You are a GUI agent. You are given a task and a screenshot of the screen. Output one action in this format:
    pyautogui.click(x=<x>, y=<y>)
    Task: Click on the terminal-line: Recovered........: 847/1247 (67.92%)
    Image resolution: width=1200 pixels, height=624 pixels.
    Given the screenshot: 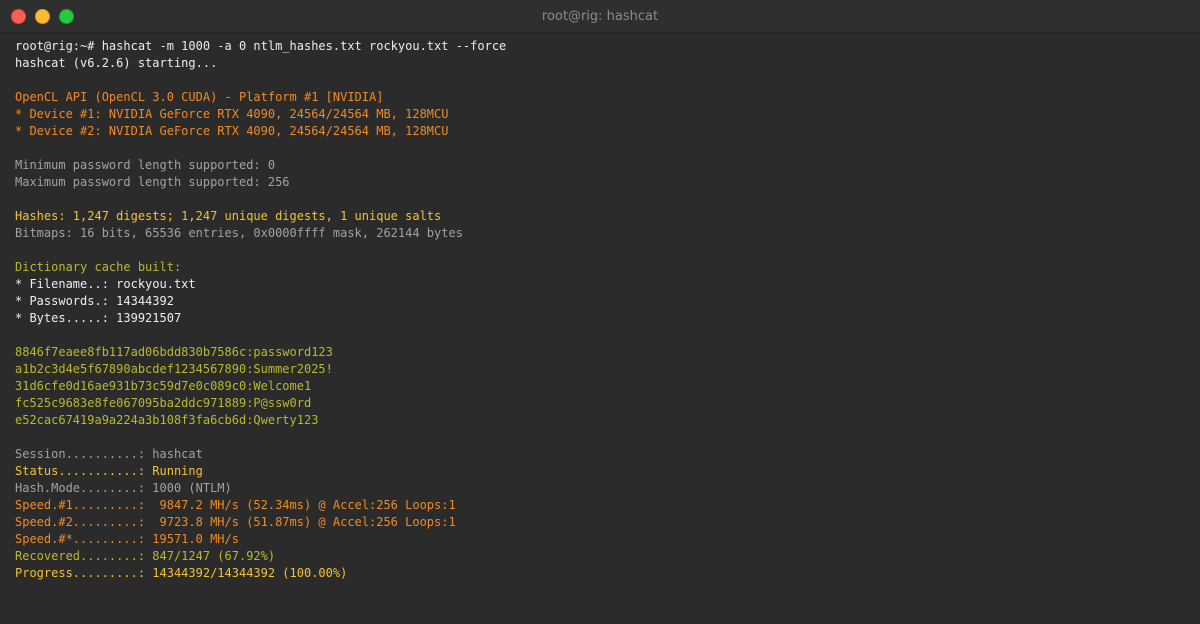 What is the action you would take?
    pyautogui.click(x=145, y=556)
    